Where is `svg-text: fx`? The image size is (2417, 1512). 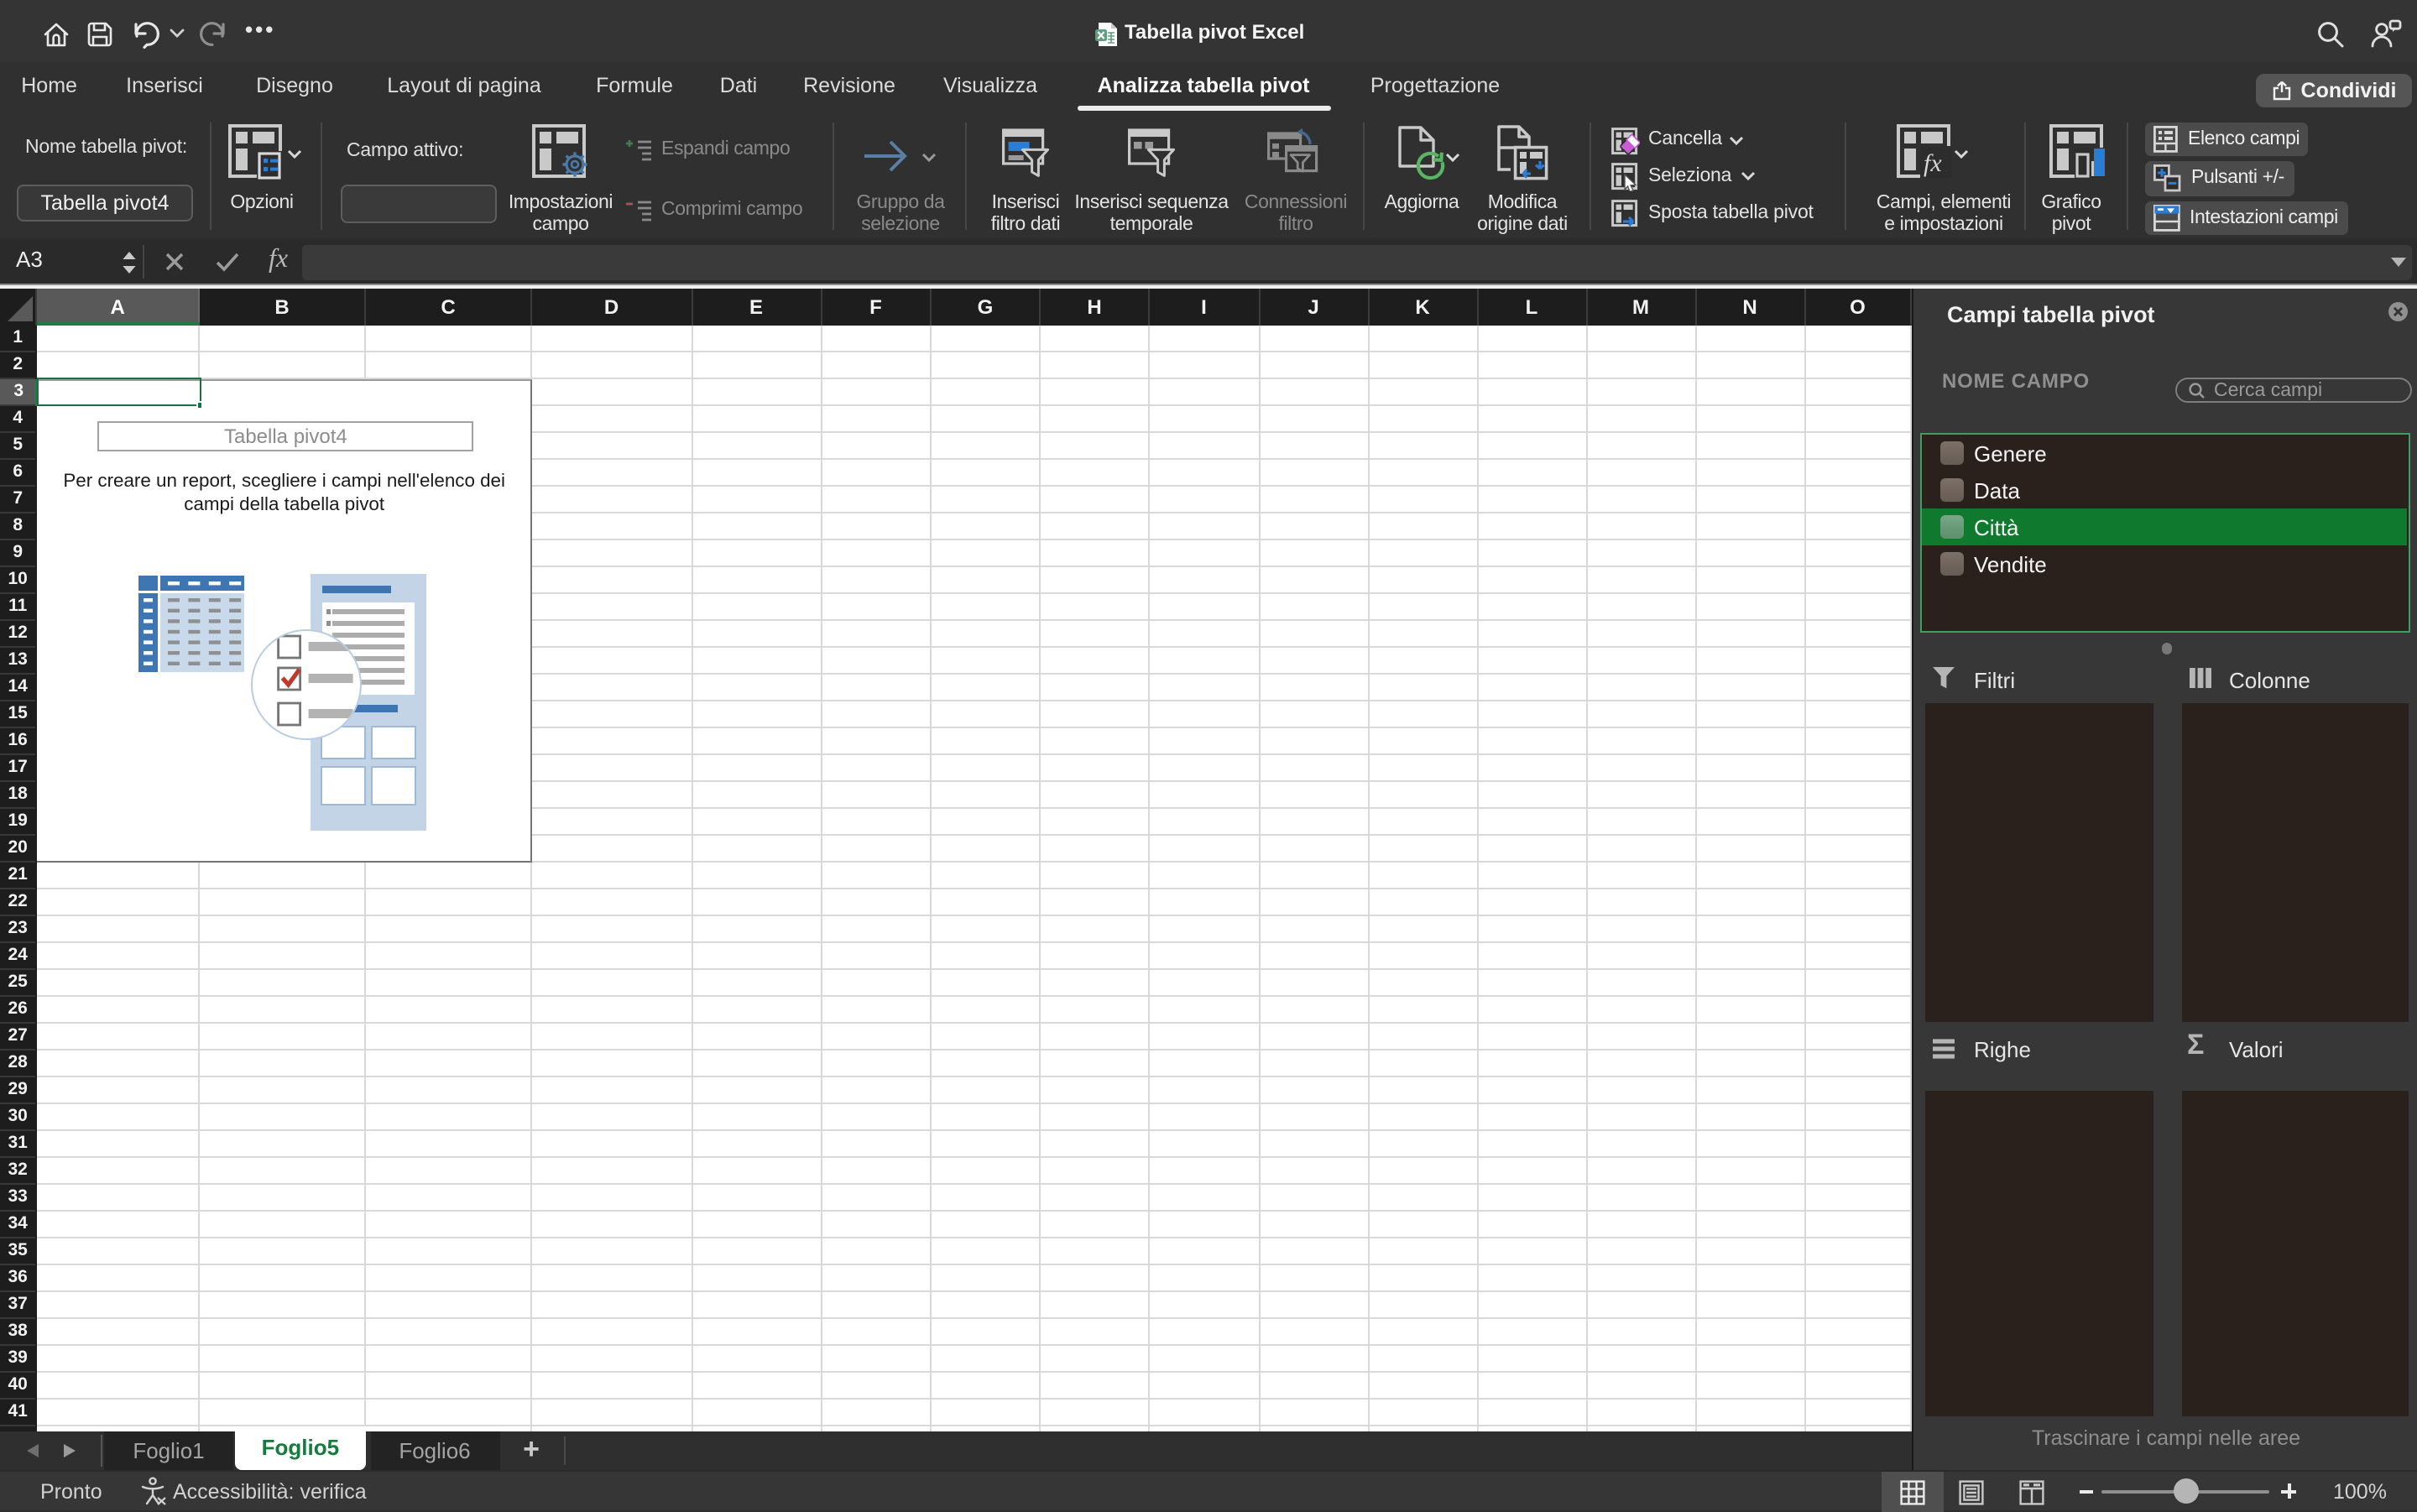
svg-text: fx is located at coordinates (1933, 163).